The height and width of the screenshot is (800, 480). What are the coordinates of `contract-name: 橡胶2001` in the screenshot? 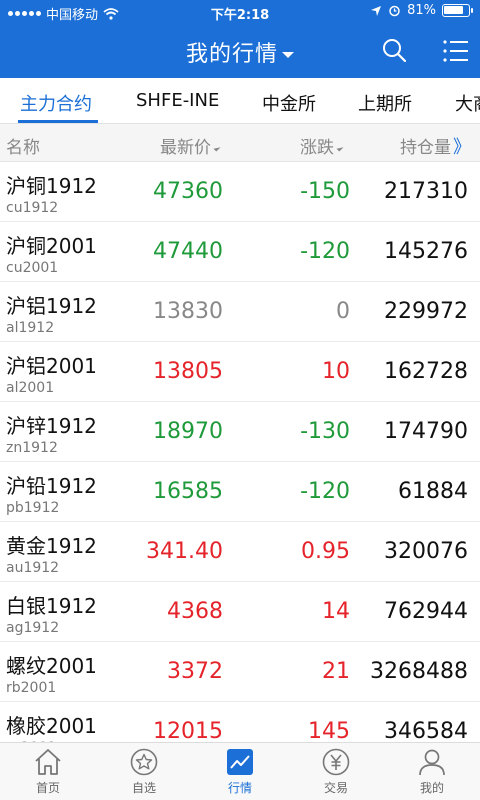 It's located at (51, 726).